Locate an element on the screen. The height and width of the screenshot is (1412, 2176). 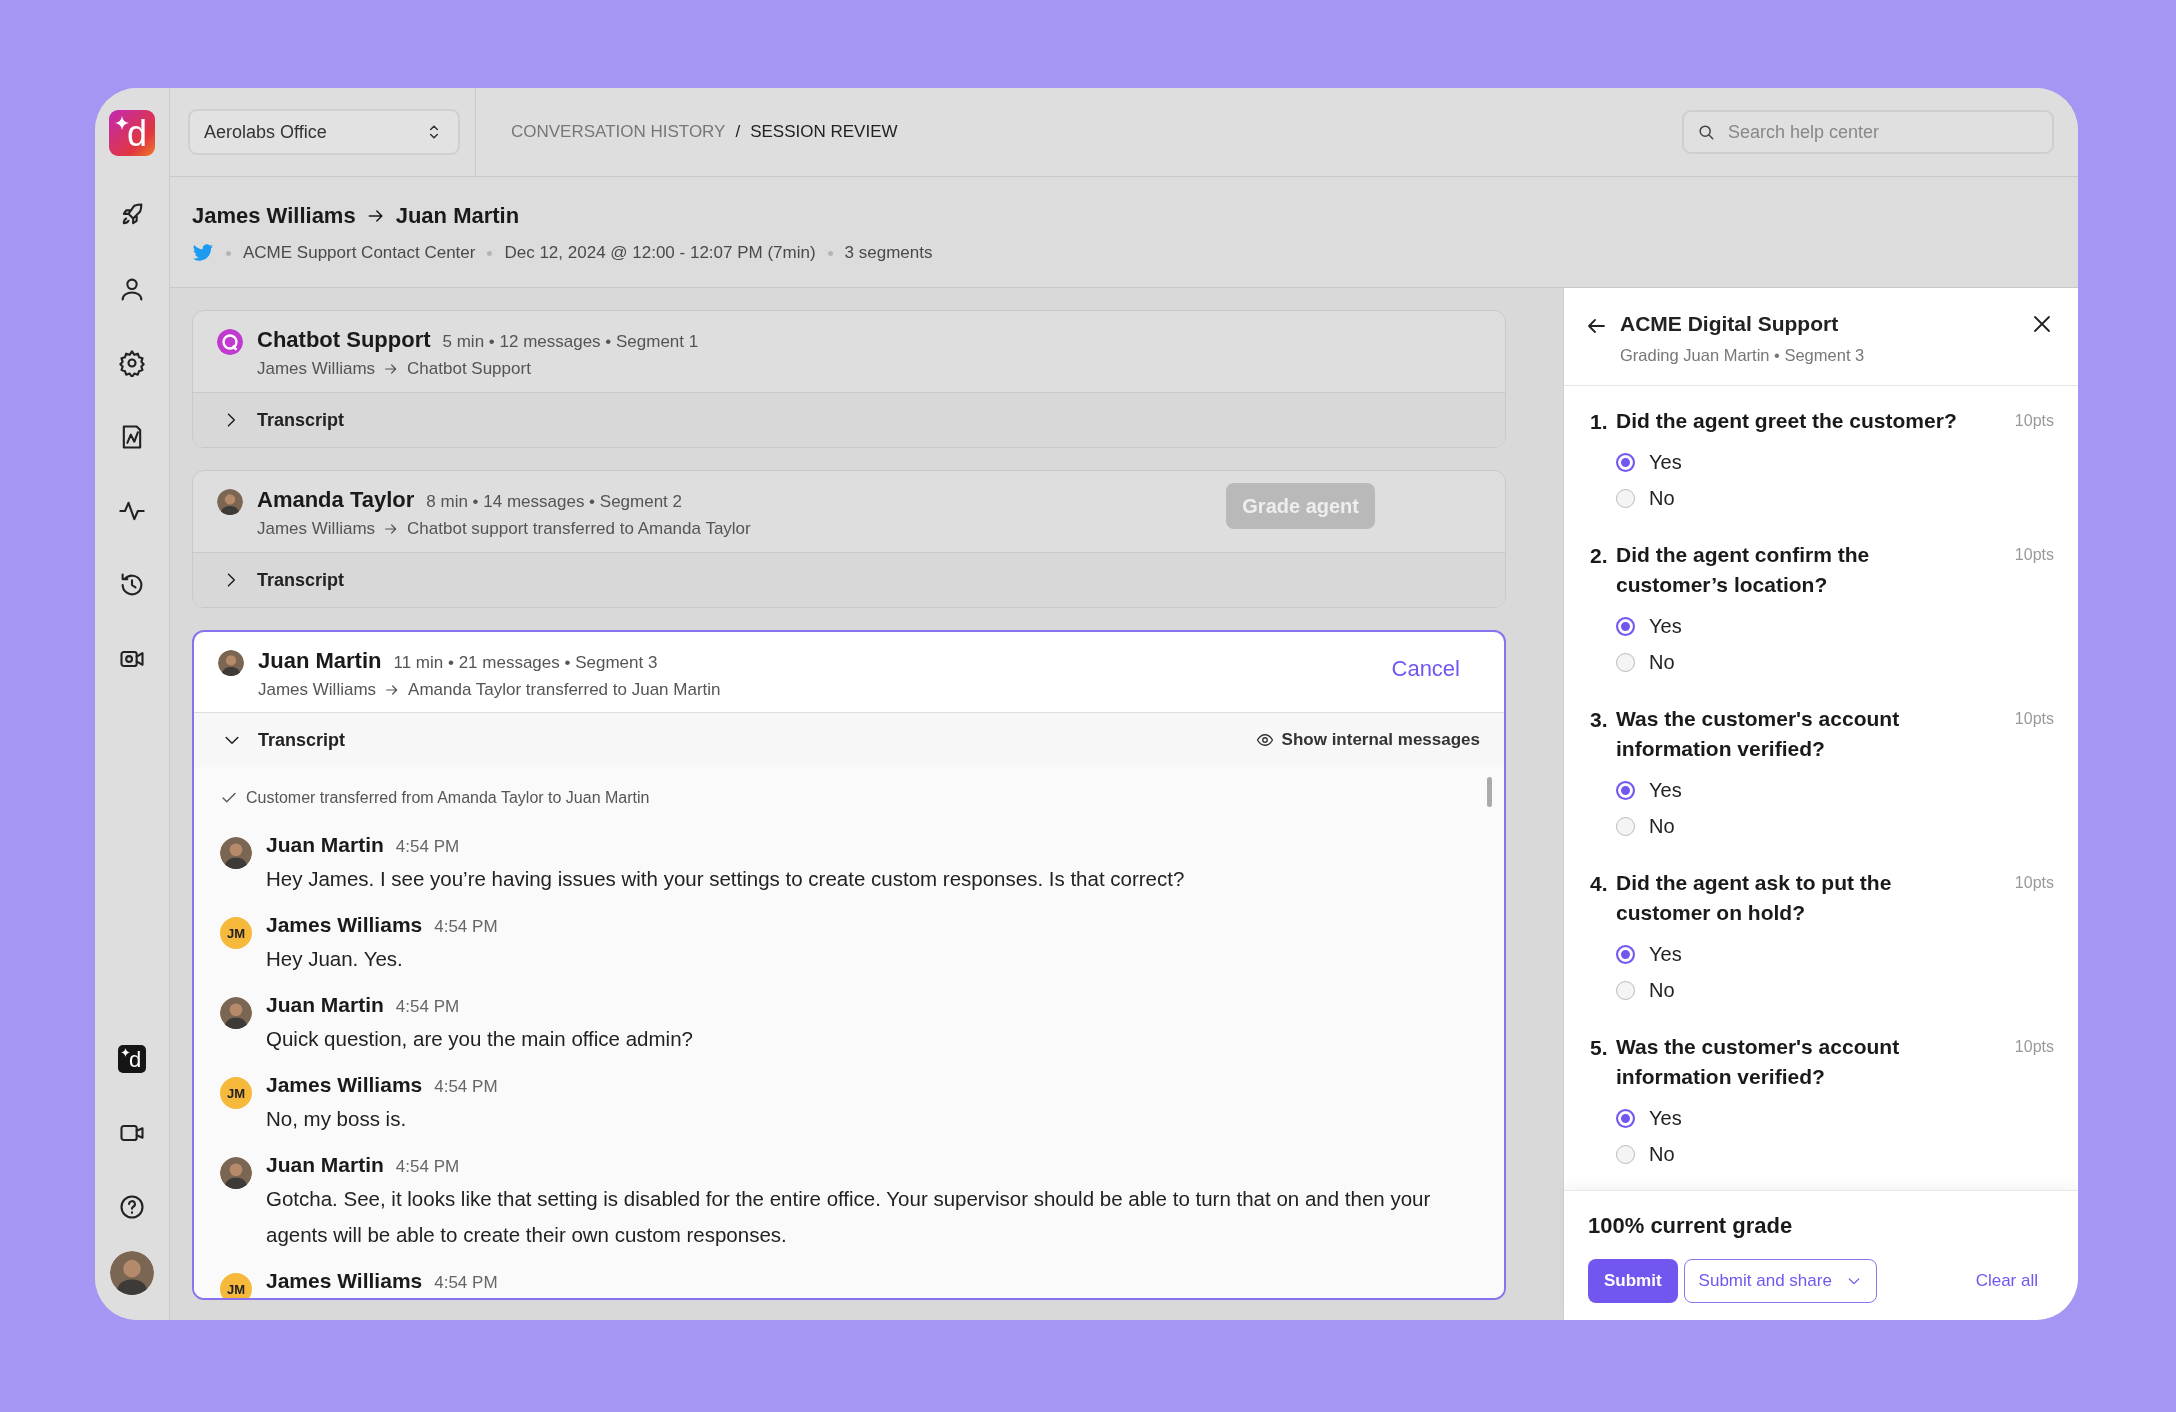
message-text: Gotcha. See, it looks like that setting is disabled for the entire office. Your supervisor should be able to turn that on and then your agents will be able to create their own custom responses. is located at coordinates (849, 1217).